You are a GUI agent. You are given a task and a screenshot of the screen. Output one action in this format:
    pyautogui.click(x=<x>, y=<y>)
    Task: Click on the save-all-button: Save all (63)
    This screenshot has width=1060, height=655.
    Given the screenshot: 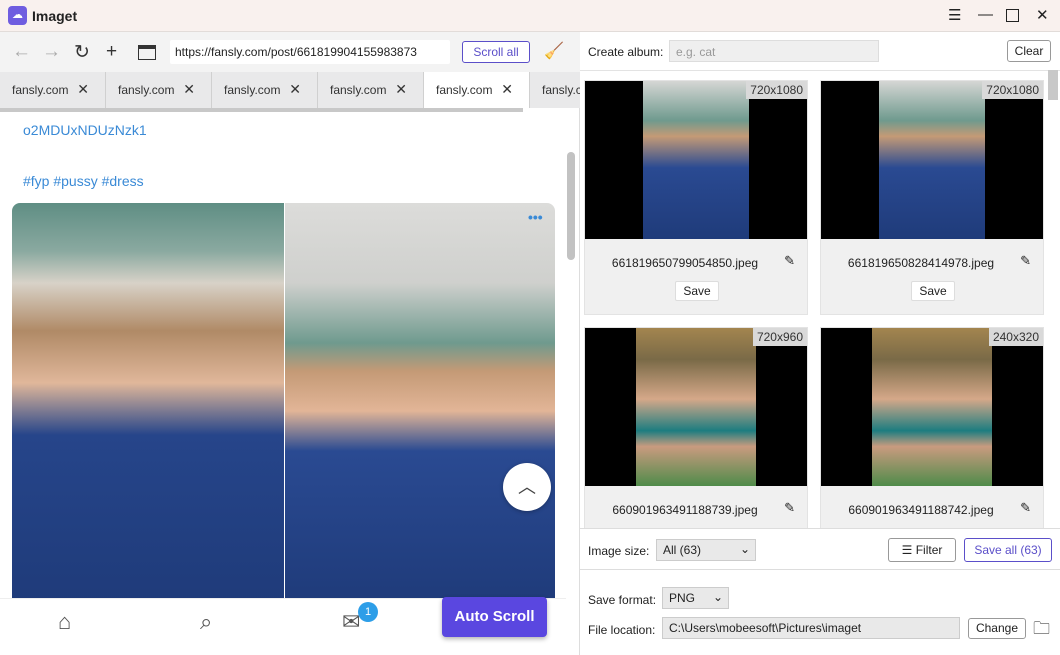 What is the action you would take?
    pyautogui.click(x=1008, y=550)
    